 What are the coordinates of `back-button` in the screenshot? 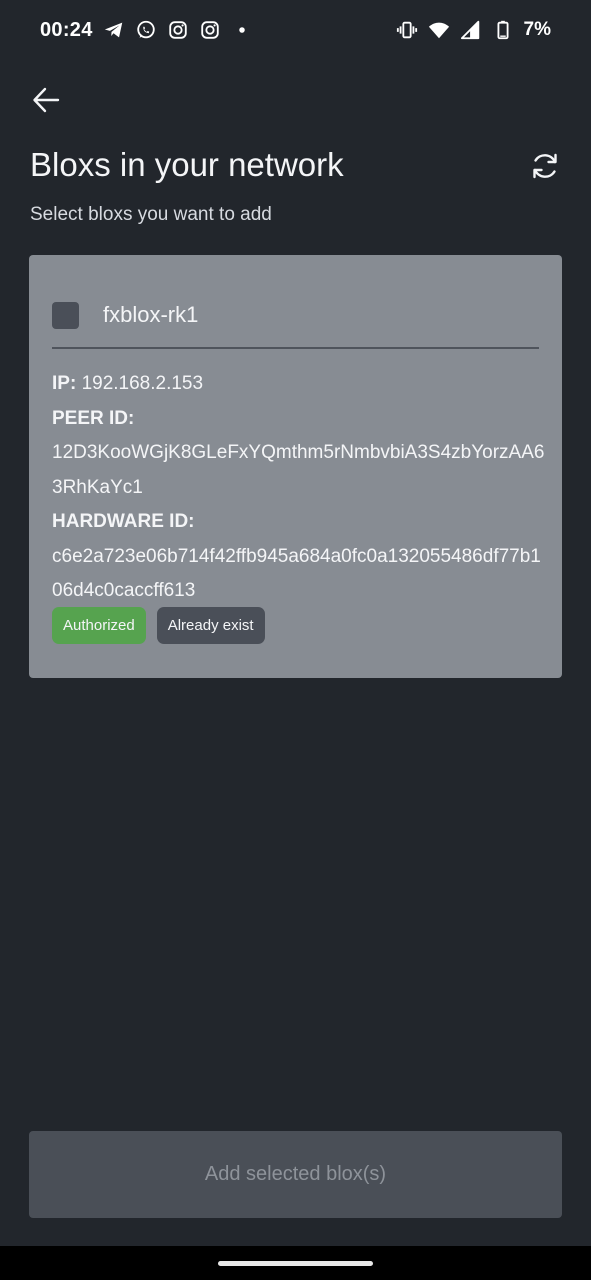 It's located at (46, 100).